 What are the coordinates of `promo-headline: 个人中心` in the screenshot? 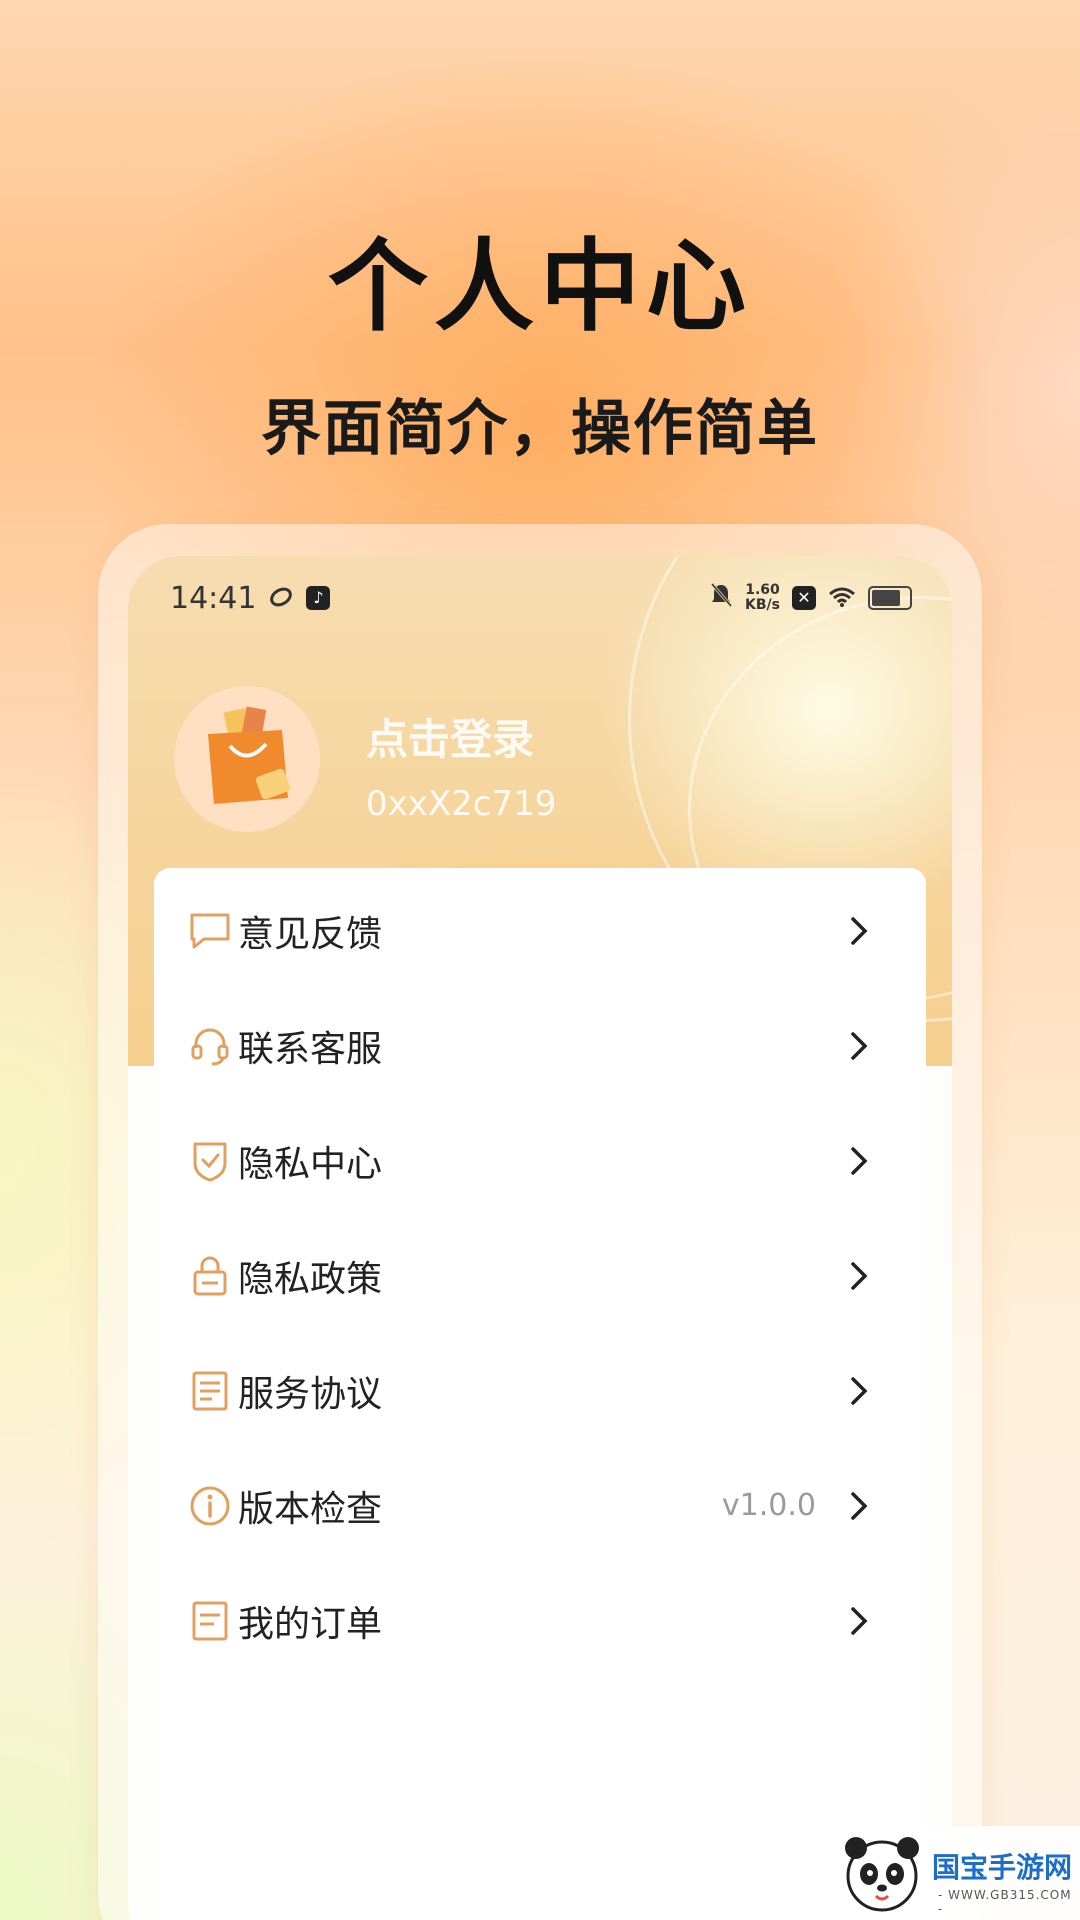 It's located at (540, 286).